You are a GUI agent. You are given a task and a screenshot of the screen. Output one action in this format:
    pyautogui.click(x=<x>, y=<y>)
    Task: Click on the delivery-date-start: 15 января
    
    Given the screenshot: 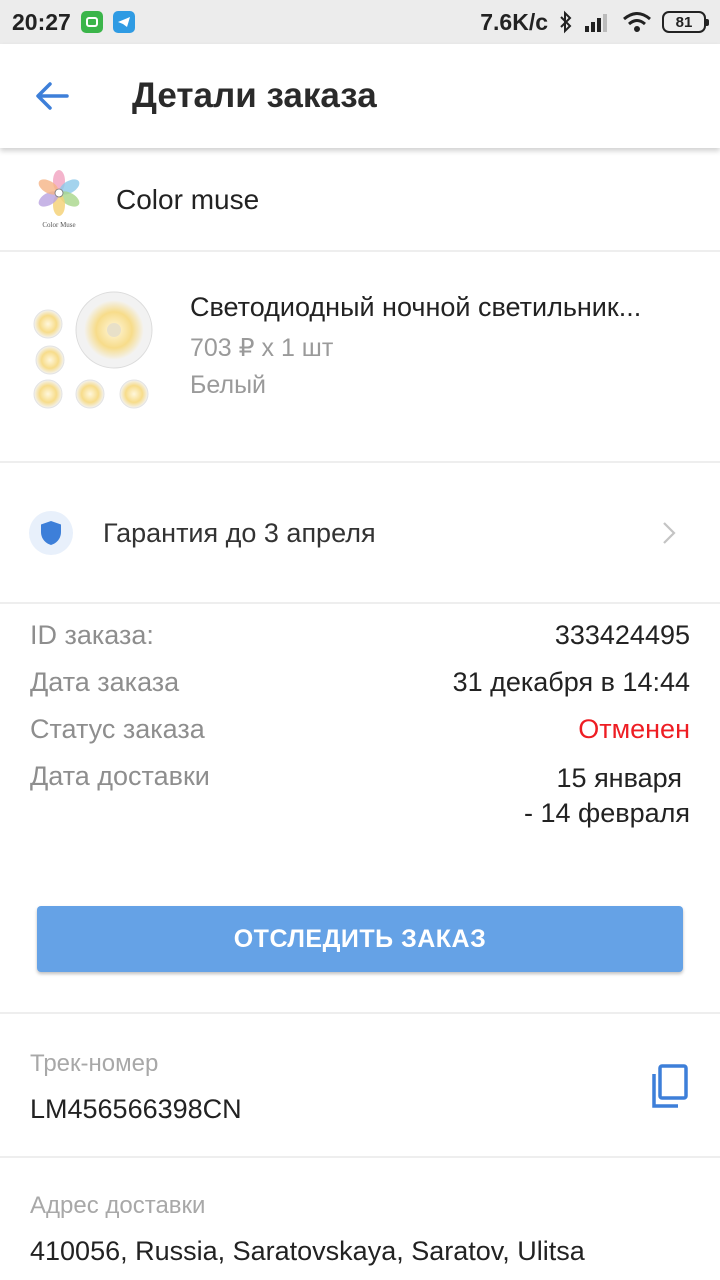 What is the action you would take?
    pyautogui.click(x=619, y=778)
    